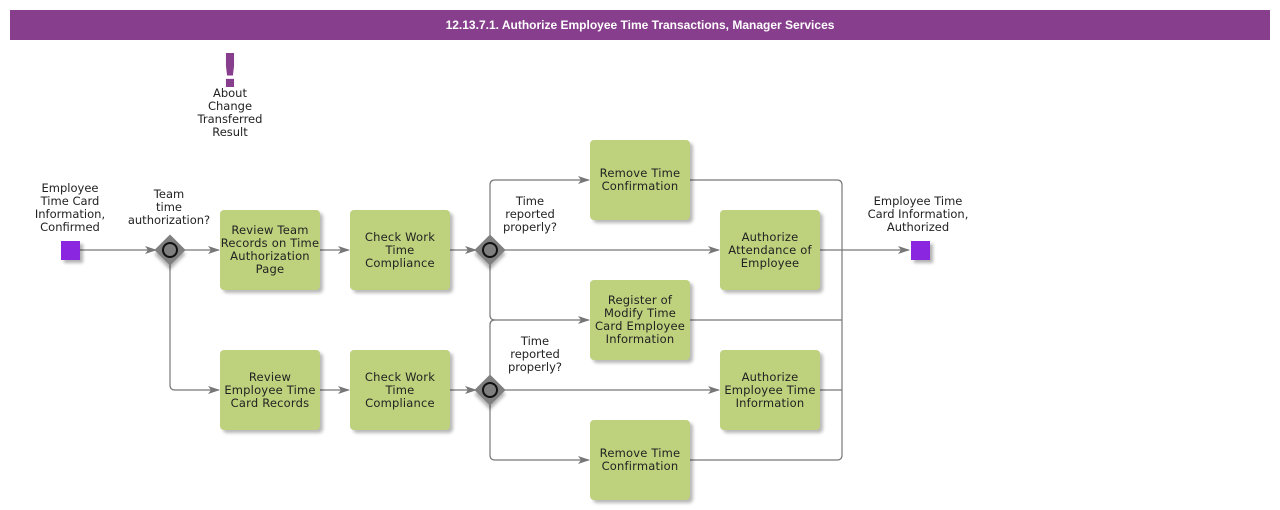 The image size is (1280, 510). What do you see at coordinates (770, 250) in the screenshot?
I see `task-authorize-attendance: Authorize Attendance of Employee` at bounding box center [770, 250].